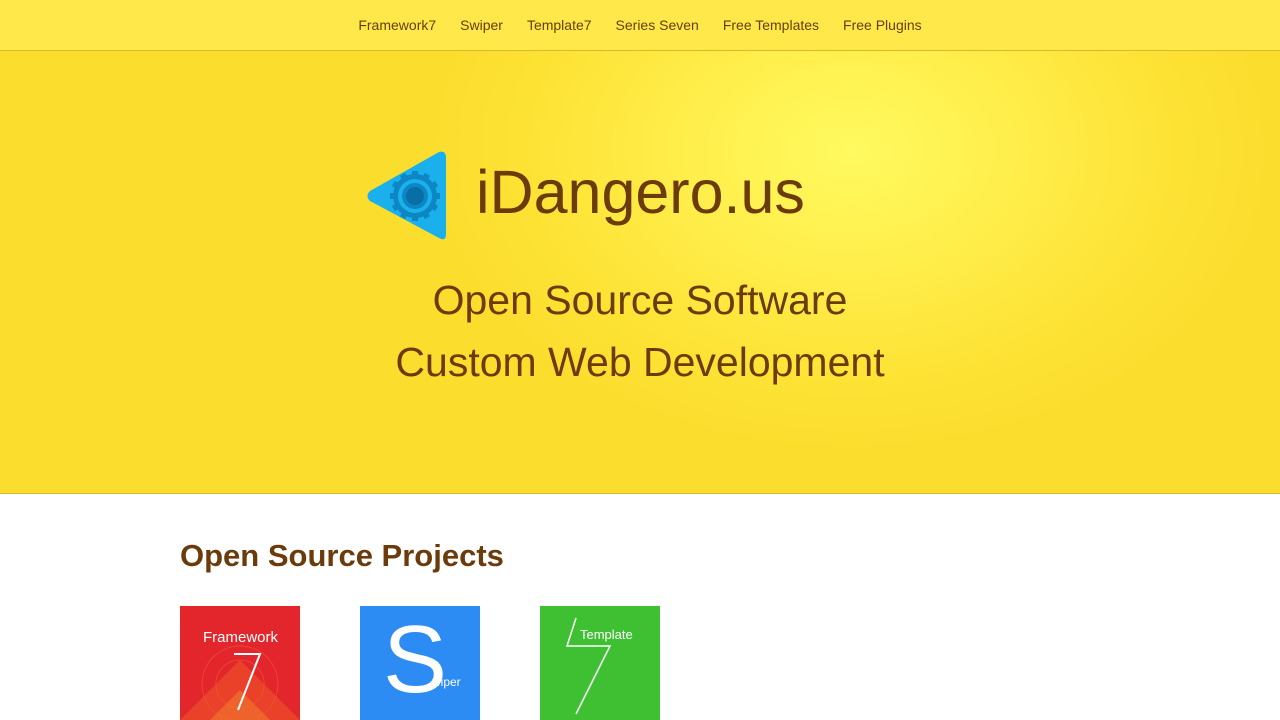  What do you see at coordinates (342, 555) in the screenshot?
I see `section-title-projects: Open Source Projects` at bounding box center [342, 555].